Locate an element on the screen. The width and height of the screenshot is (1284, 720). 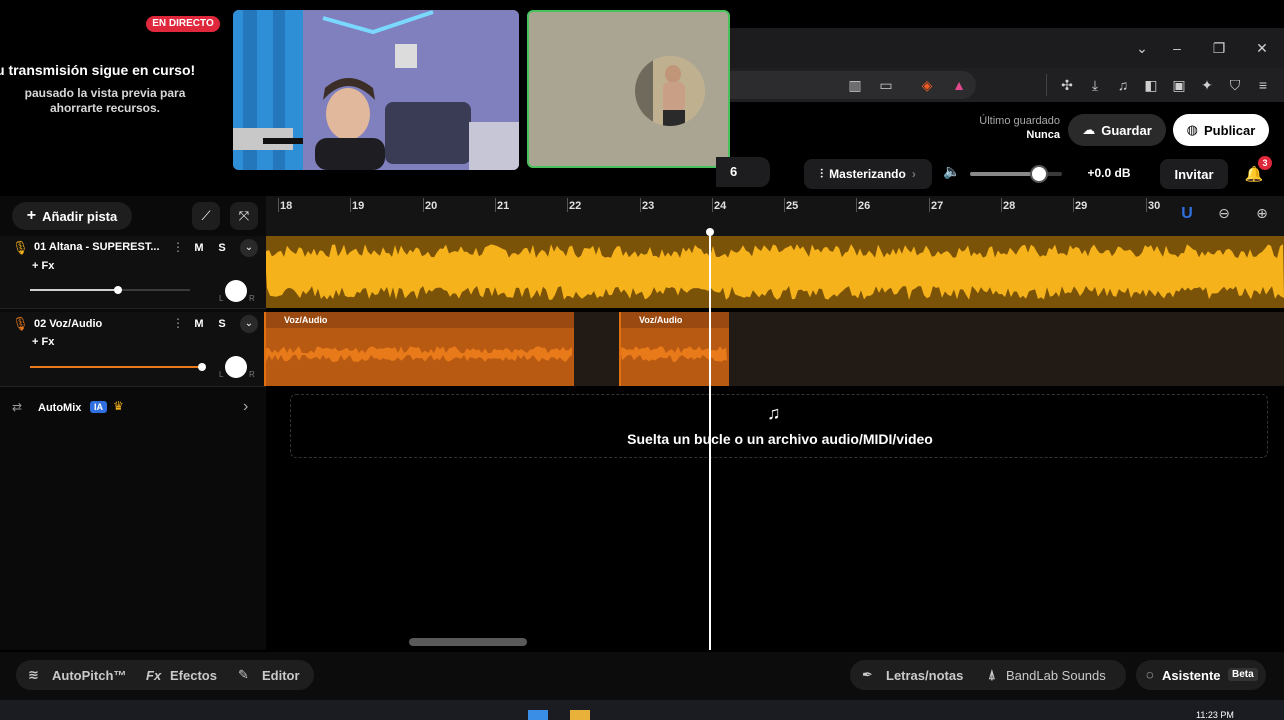
remote-camera-preview is located at coordinates (628, 89).